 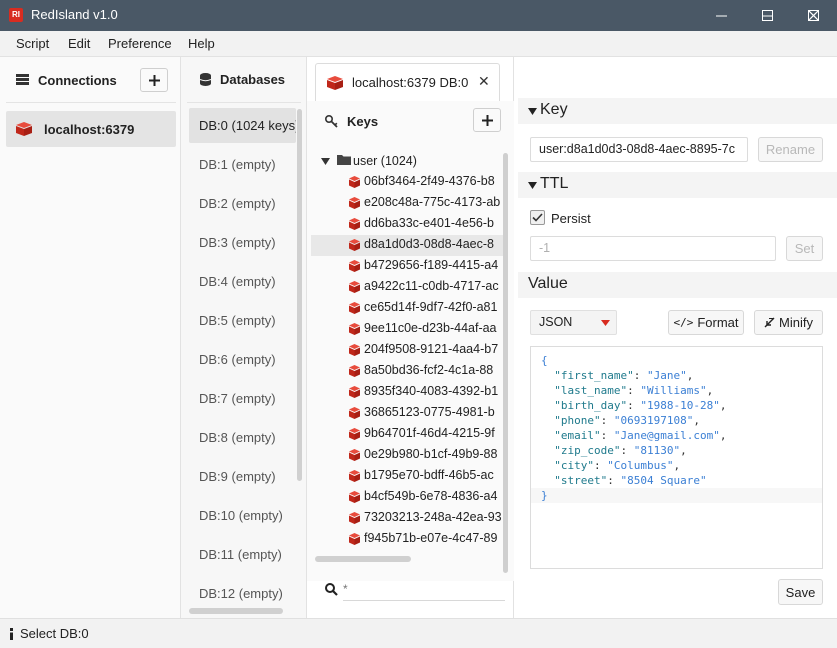 What do you see at coordinates (242, 554) in the screenshot?
I see `database-item: DB:11 (empty)` at bounding box center [242, 554].